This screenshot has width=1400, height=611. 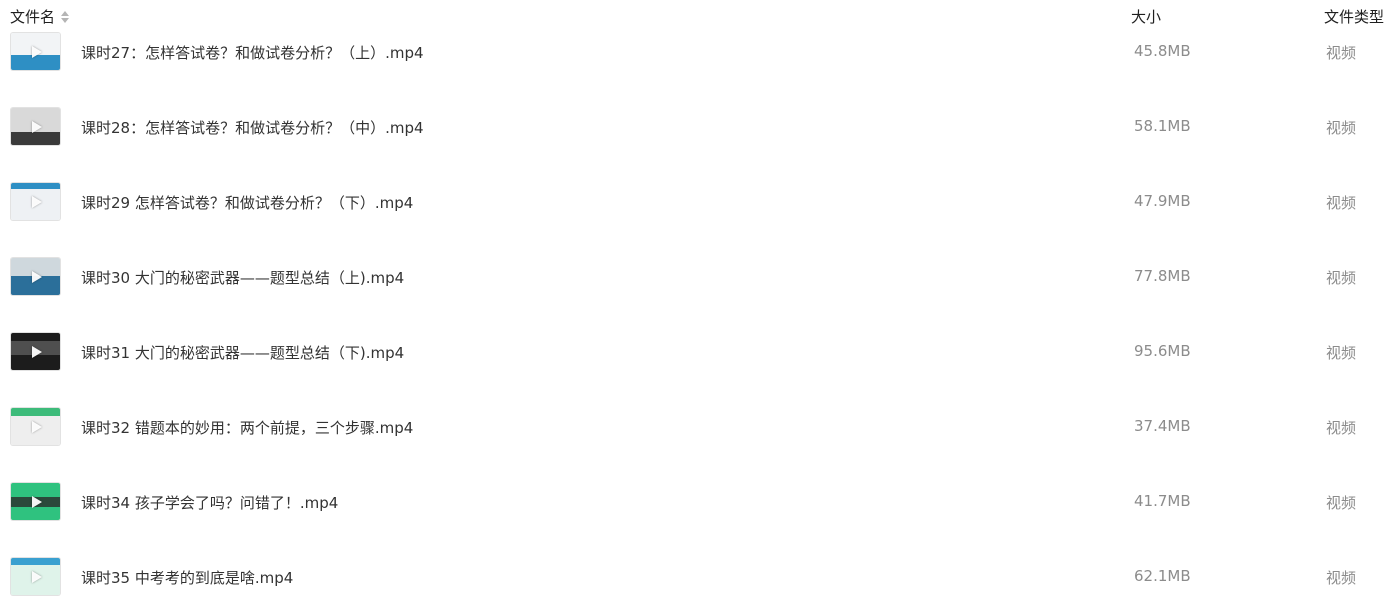 What do you see at coordinates (1162, 201) in the screenshot?
I see `file-size: 47.9MB` at bounding box center [1162, 201].